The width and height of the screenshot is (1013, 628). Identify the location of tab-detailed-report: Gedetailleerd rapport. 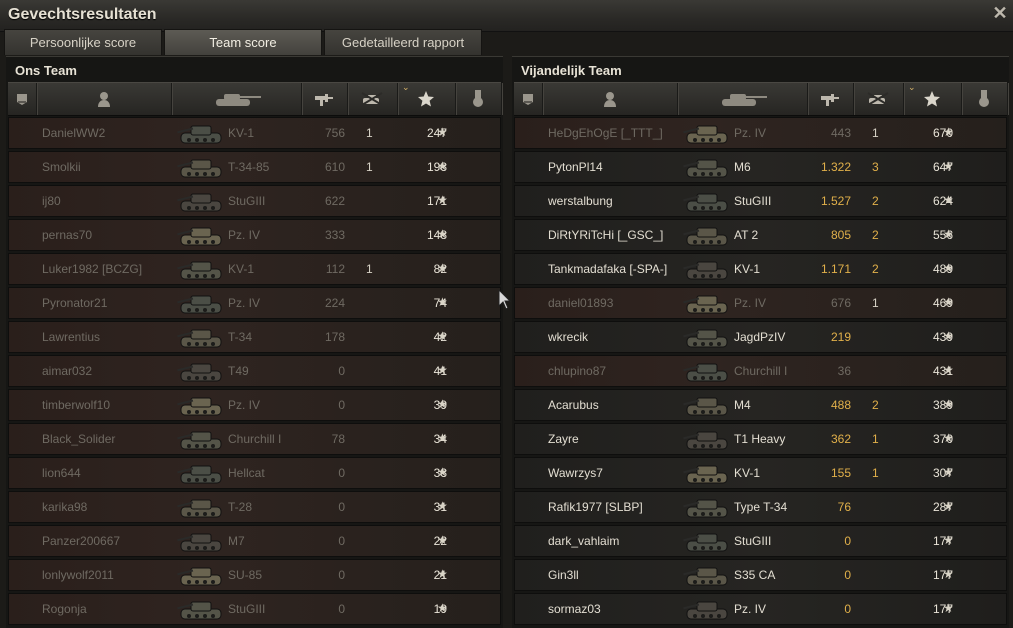
(403, 42).